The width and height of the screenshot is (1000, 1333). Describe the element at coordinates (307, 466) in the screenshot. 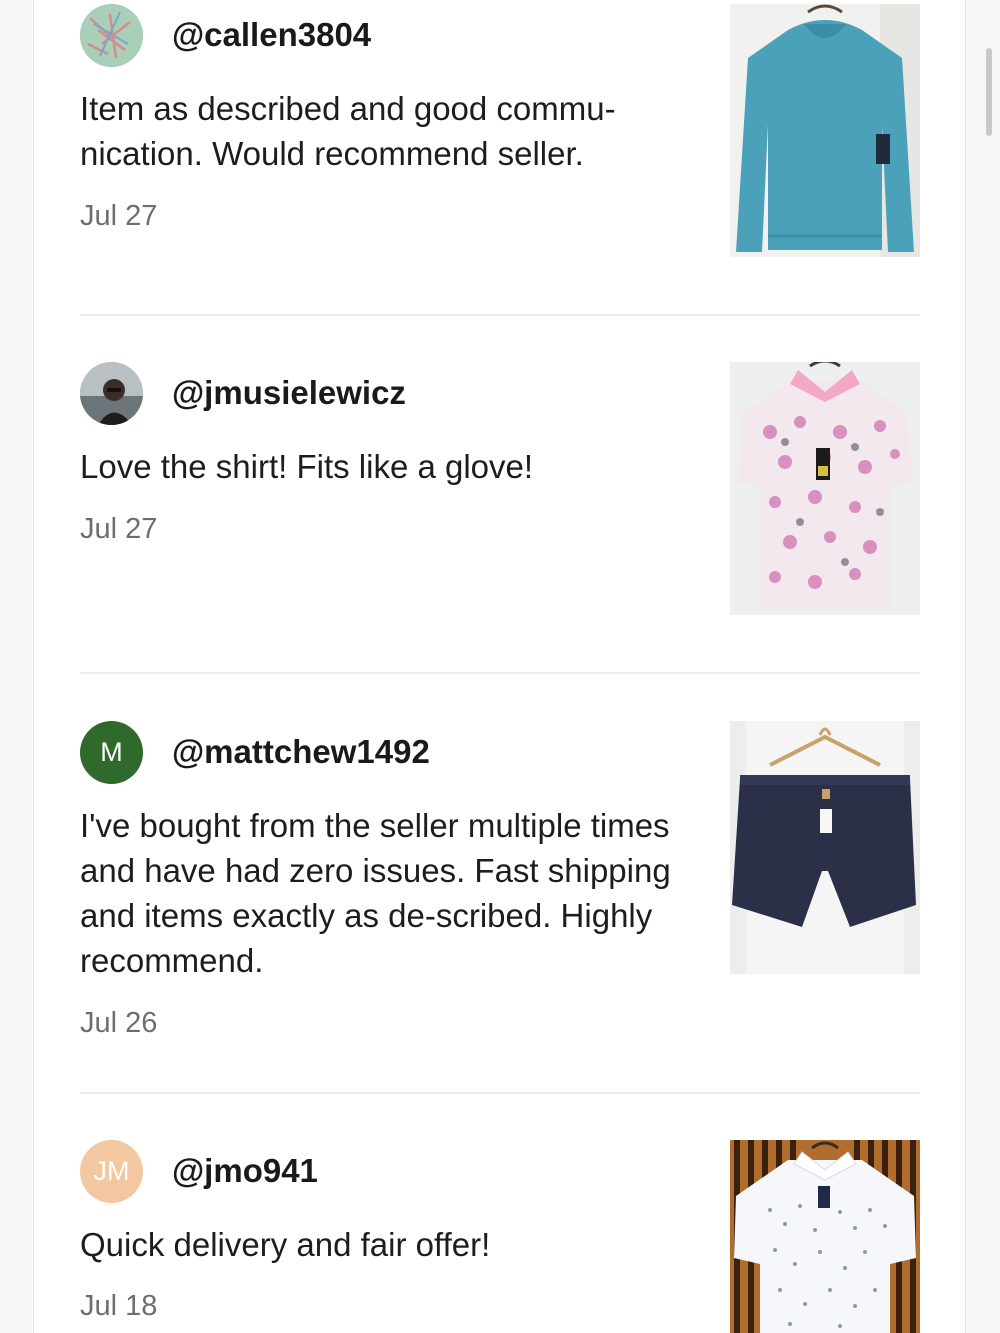

I see `review-comment: Love the shirt! Fits like a glove!` at that location.